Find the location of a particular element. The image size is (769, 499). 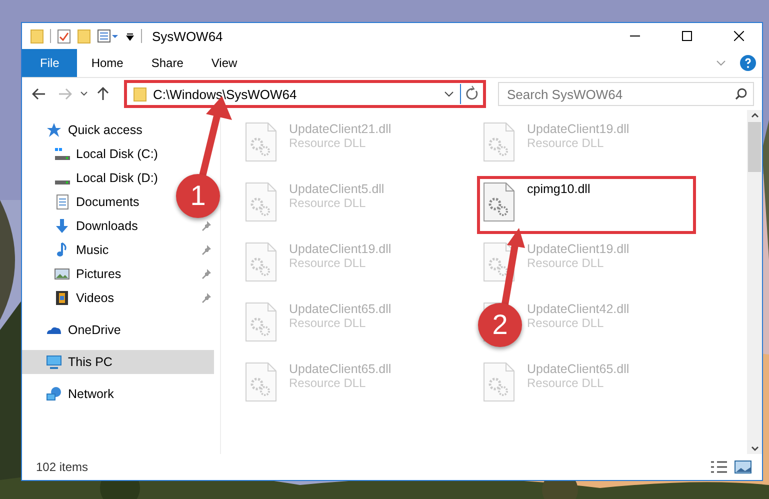

nav-label: Local Disk (D:) is located at coordinates (117, 178).